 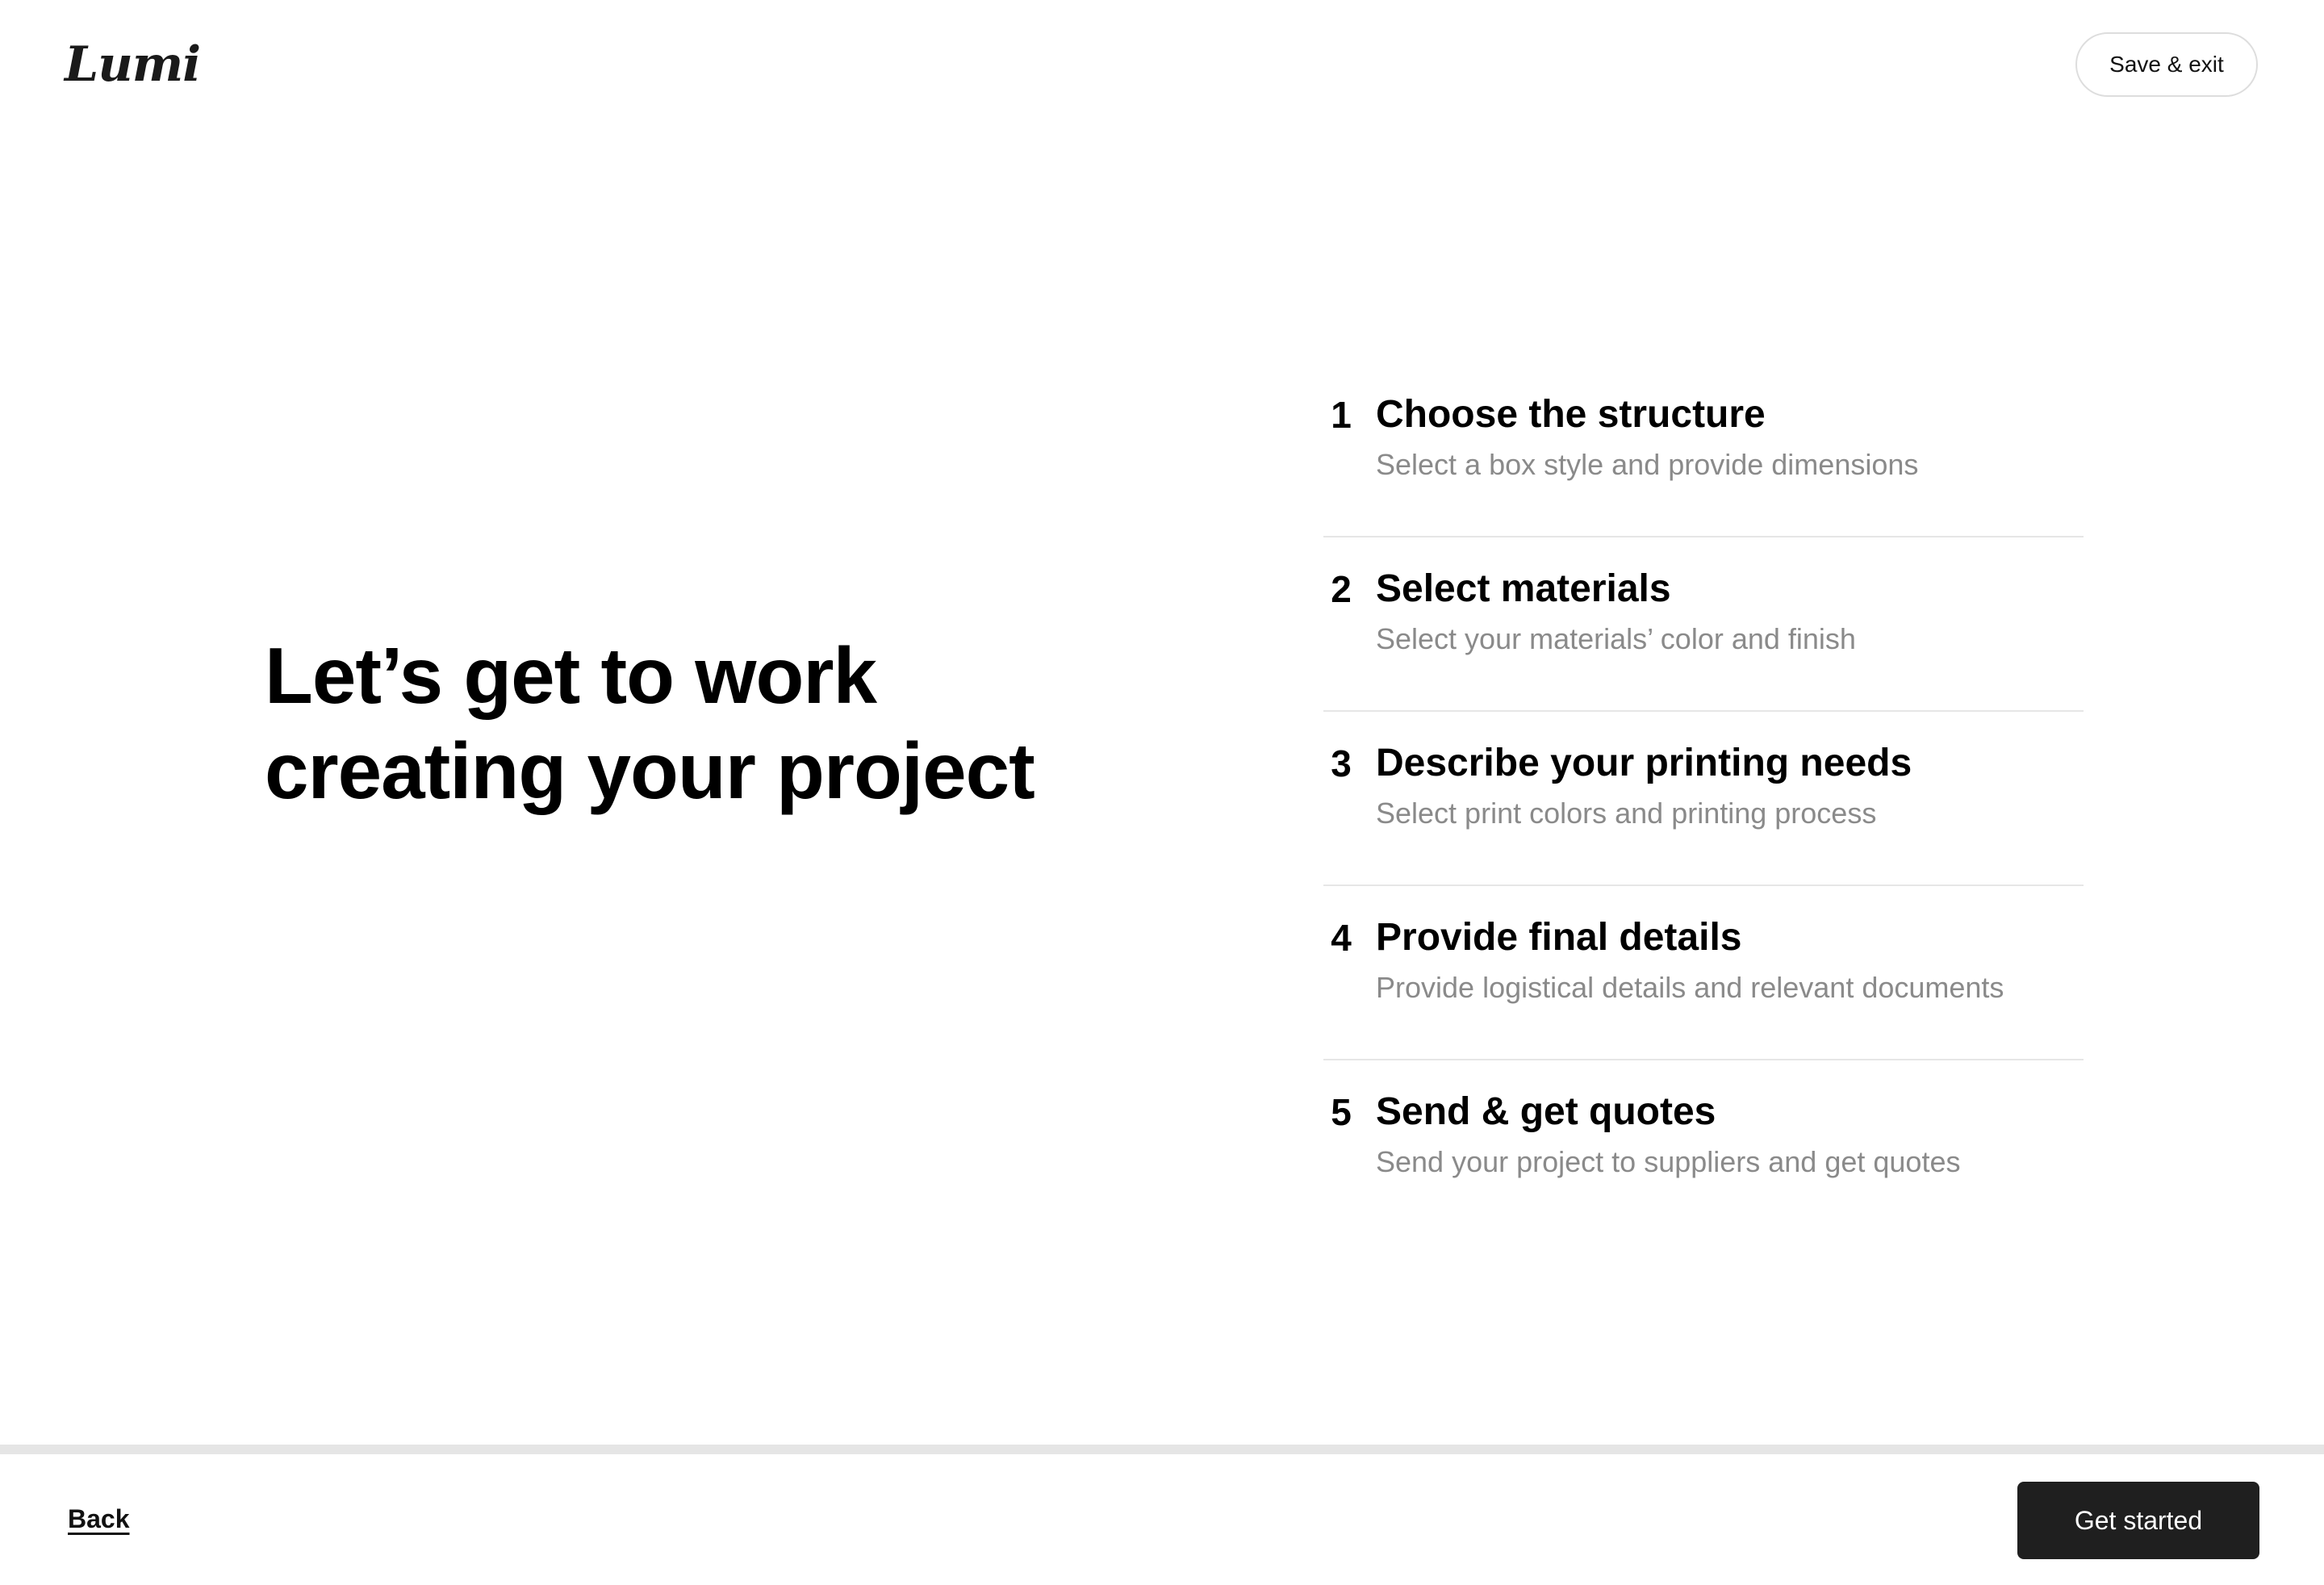 What do you see at coordinates (2138, 1520) in the screenshot?
I see `get-started-button: Get started` at bounding box center [2138, 1520].